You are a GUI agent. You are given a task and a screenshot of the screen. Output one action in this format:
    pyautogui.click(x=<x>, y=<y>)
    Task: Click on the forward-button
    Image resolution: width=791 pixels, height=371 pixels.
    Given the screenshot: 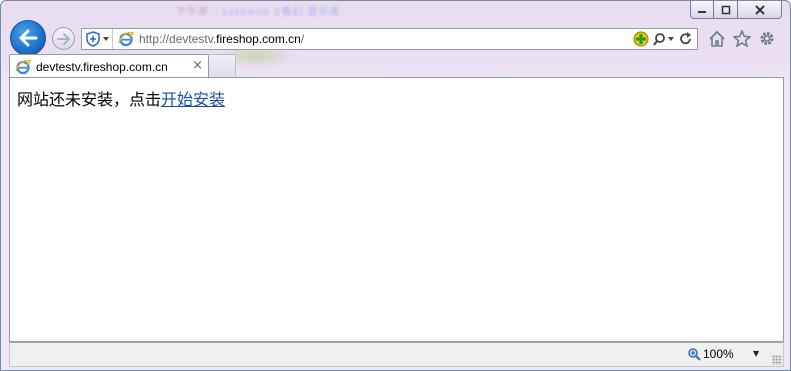 What is the action you would take?
    pyautogui.click(x=63, y=38)
    